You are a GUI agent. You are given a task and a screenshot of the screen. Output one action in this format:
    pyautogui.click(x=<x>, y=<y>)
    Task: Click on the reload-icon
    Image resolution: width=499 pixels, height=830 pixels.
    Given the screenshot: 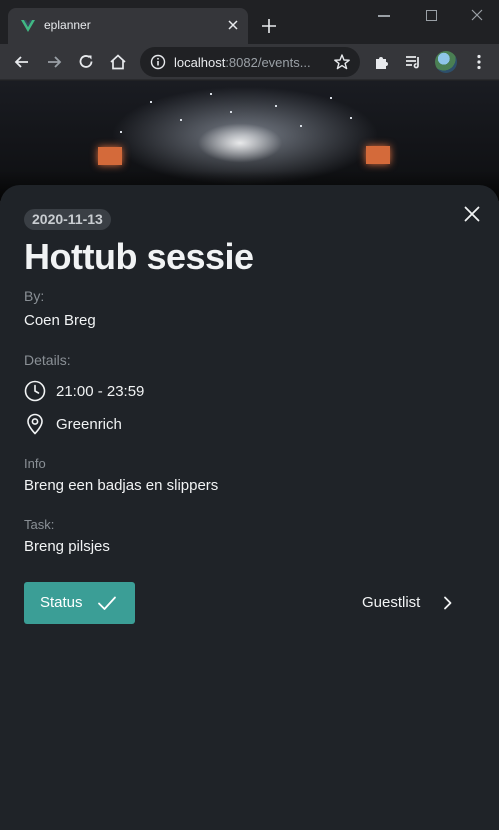 What is the action you would take?
    pyautogui.click(x=86, y=62)
    